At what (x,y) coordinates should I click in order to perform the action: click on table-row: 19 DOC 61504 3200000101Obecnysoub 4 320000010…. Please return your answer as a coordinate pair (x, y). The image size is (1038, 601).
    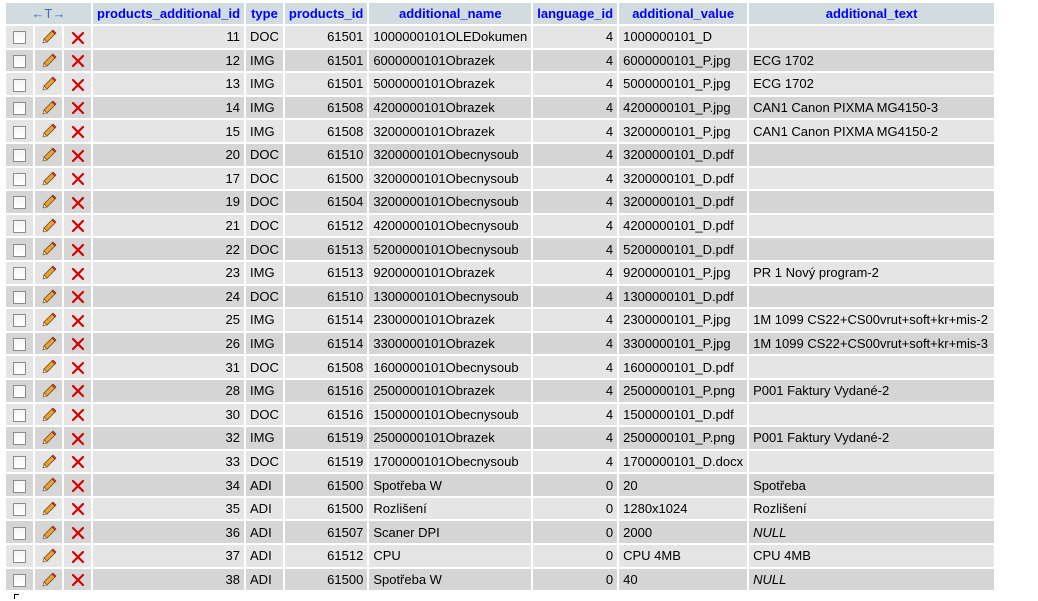
    Looking at the image, I should click on (500, 202).